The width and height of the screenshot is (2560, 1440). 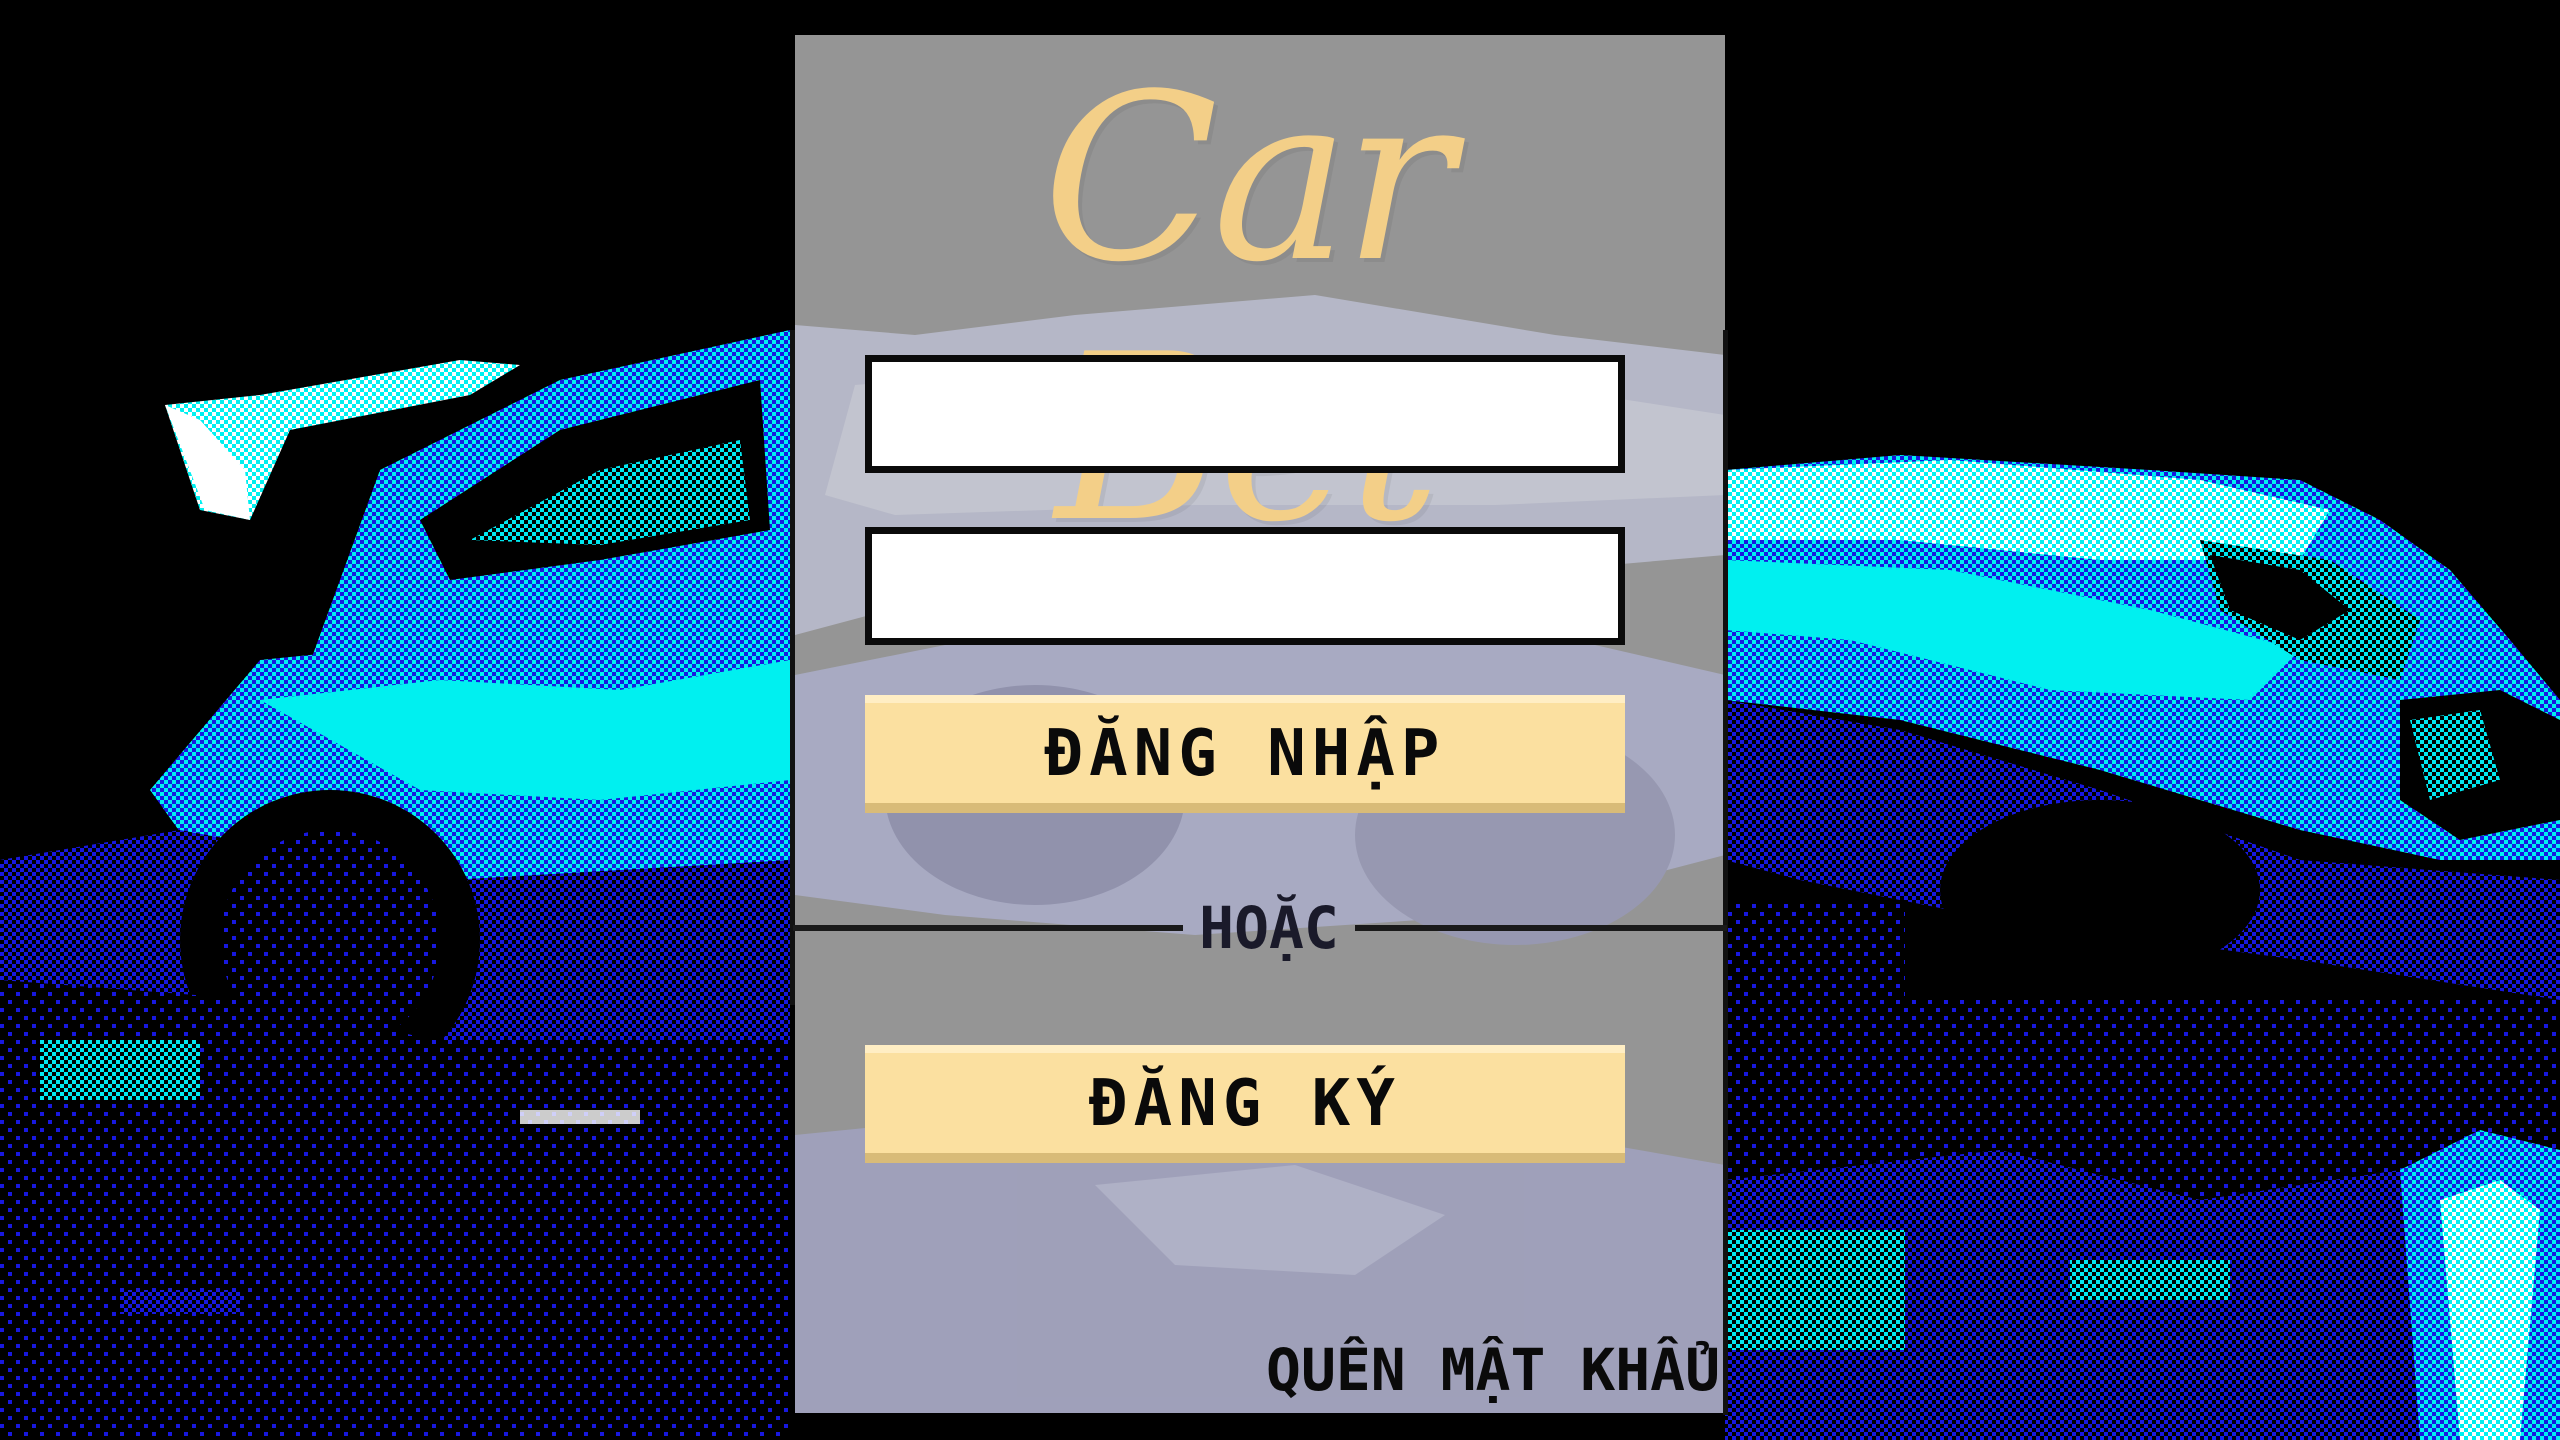 I want to click on username-input, so click(x=1245, y=414).